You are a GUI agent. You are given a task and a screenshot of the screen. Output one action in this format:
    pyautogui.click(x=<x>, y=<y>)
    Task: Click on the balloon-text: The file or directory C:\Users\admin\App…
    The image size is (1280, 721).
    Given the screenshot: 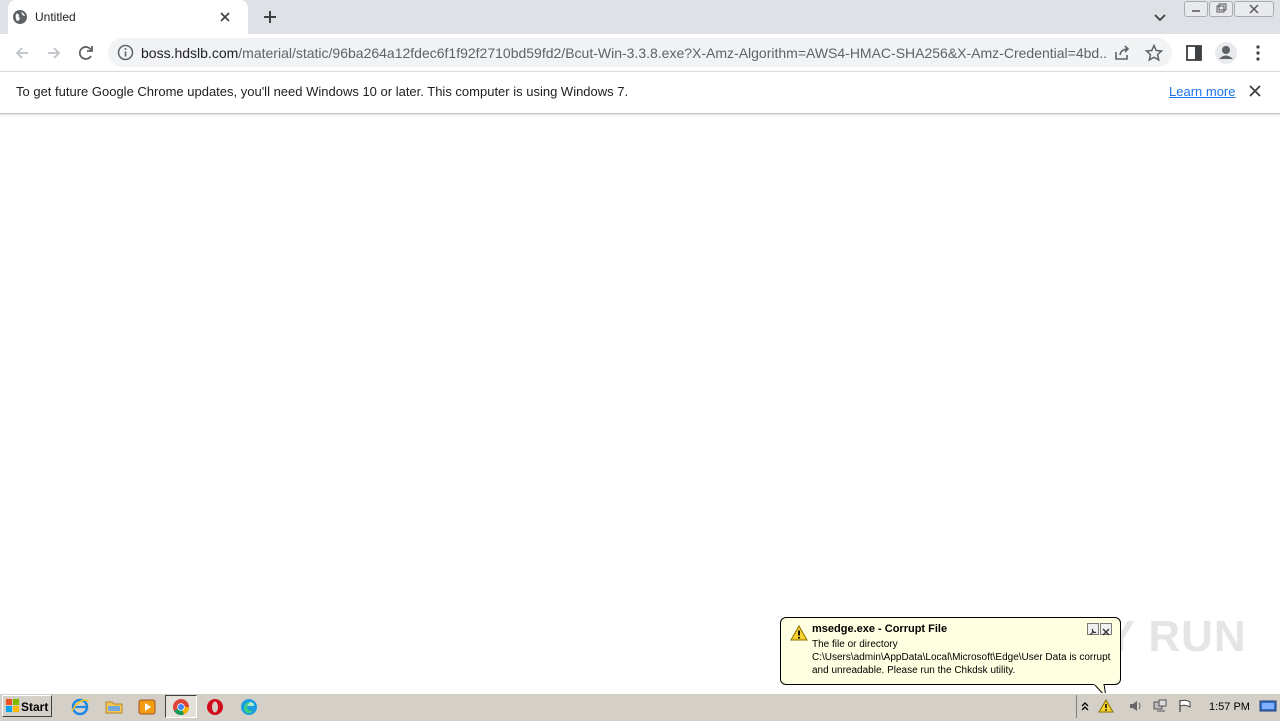 What is the action you would take?
    pyautogui.click(x=961, y=657)
    